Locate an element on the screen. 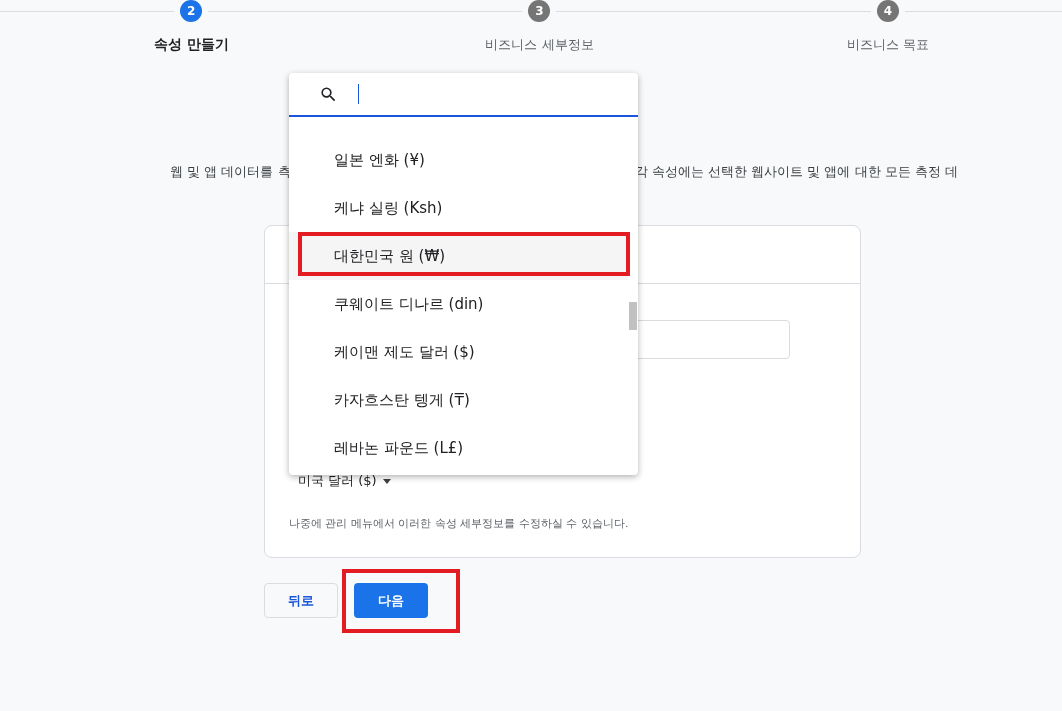 The image size is (1062, 711). currency-option: 카자흐스탄 텡게 (₸) is located at coordinates (463, 400).